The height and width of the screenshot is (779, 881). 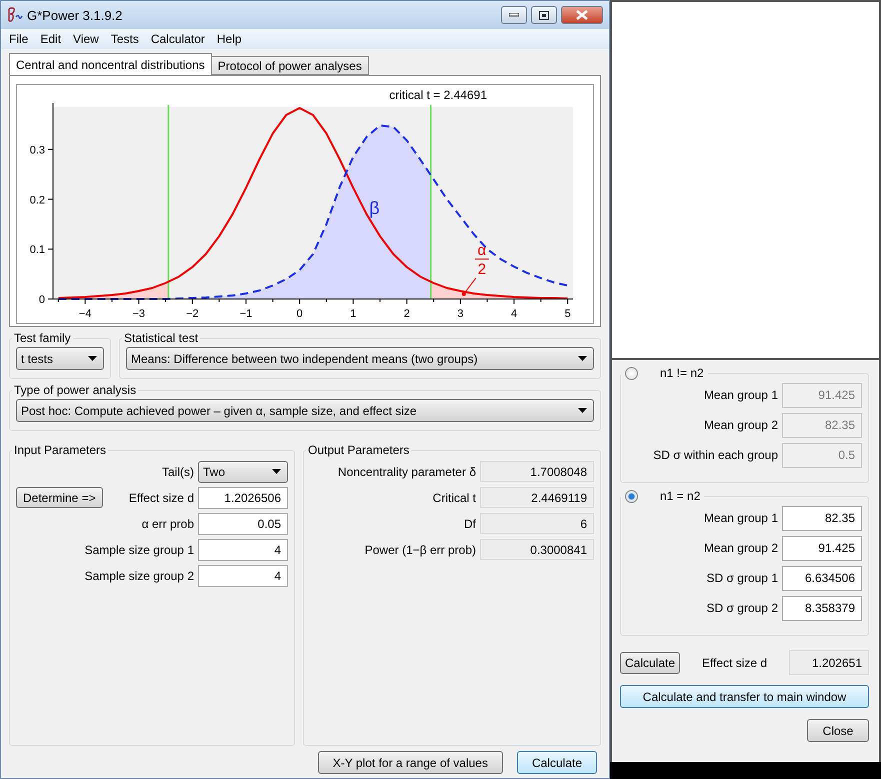 What do you see at coordinates (470, 523) in the screenshot?
I see `output-label: Df` at bounding box center [470, 523].